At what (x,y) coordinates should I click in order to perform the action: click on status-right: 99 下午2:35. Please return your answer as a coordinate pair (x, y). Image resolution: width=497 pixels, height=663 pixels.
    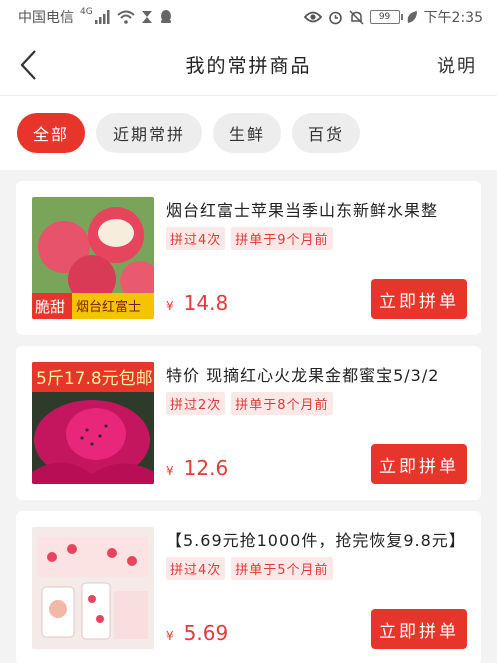
    Looking at the image, I should click on (393, 17).